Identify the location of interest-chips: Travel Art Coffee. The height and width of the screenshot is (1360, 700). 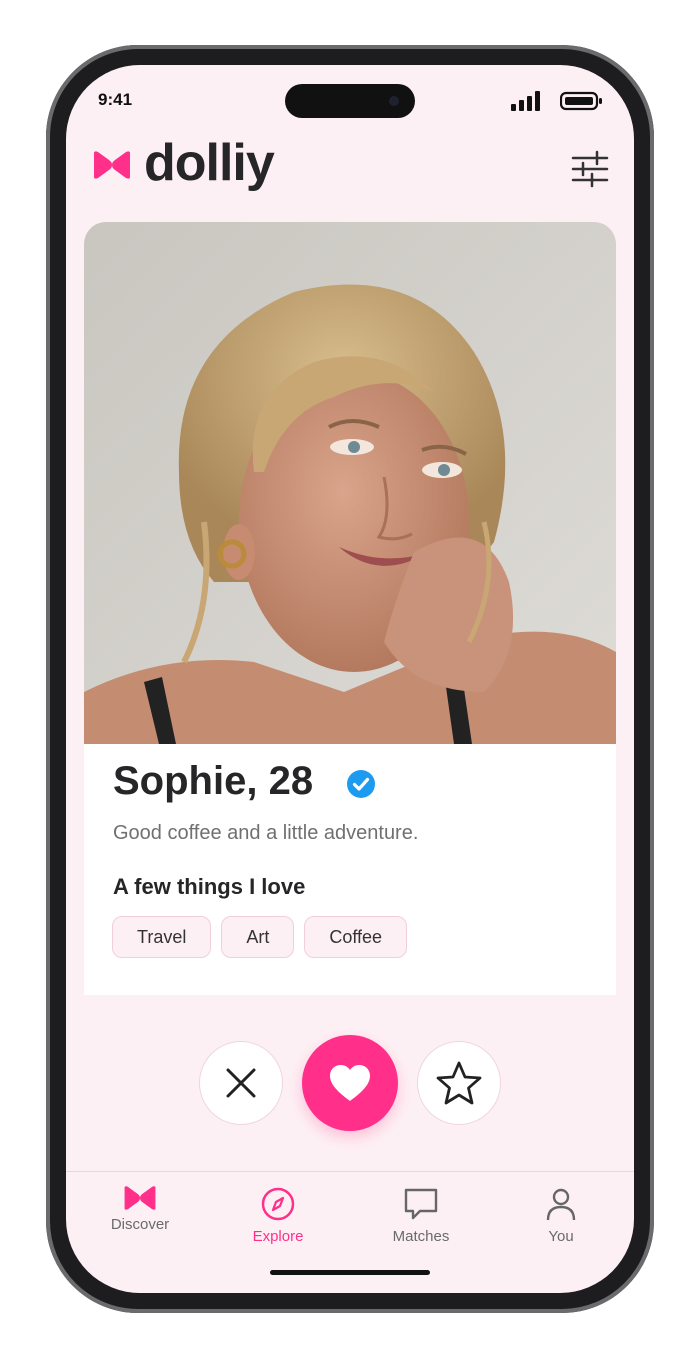
(260, 937).